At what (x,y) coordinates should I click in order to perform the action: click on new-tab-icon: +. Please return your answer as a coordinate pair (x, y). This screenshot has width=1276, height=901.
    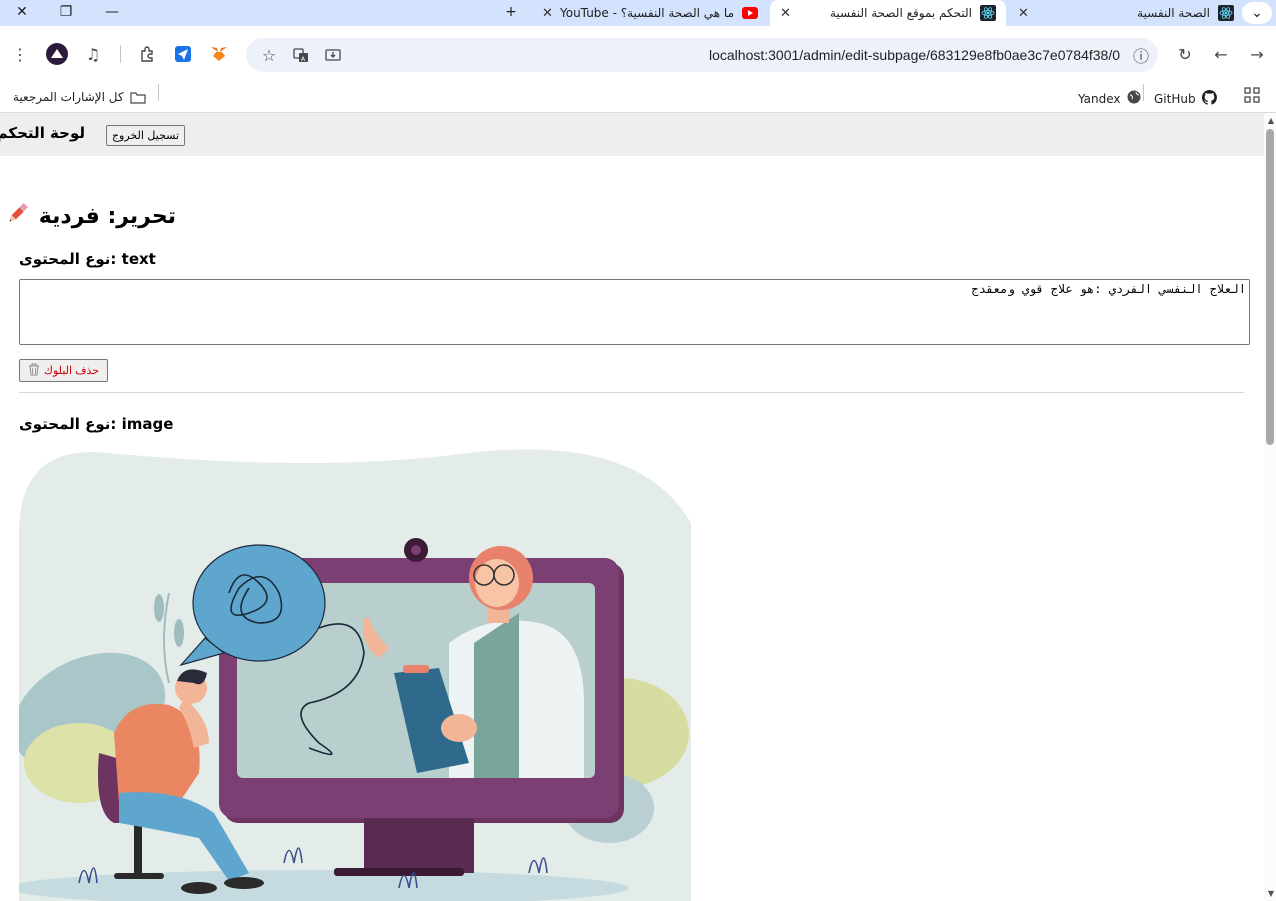
    Looking at the image, I should click on (511, 12).